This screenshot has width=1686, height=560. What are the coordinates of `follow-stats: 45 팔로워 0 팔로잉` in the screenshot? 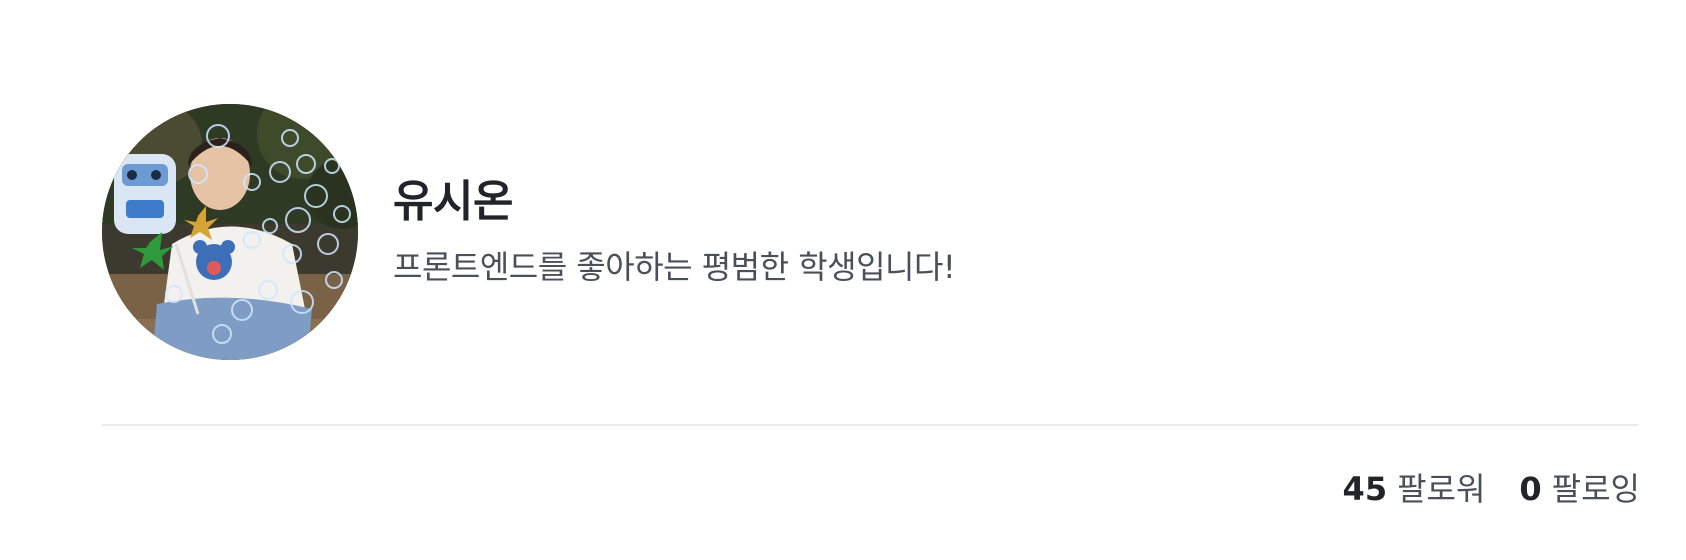 It's located at (1491, 489).